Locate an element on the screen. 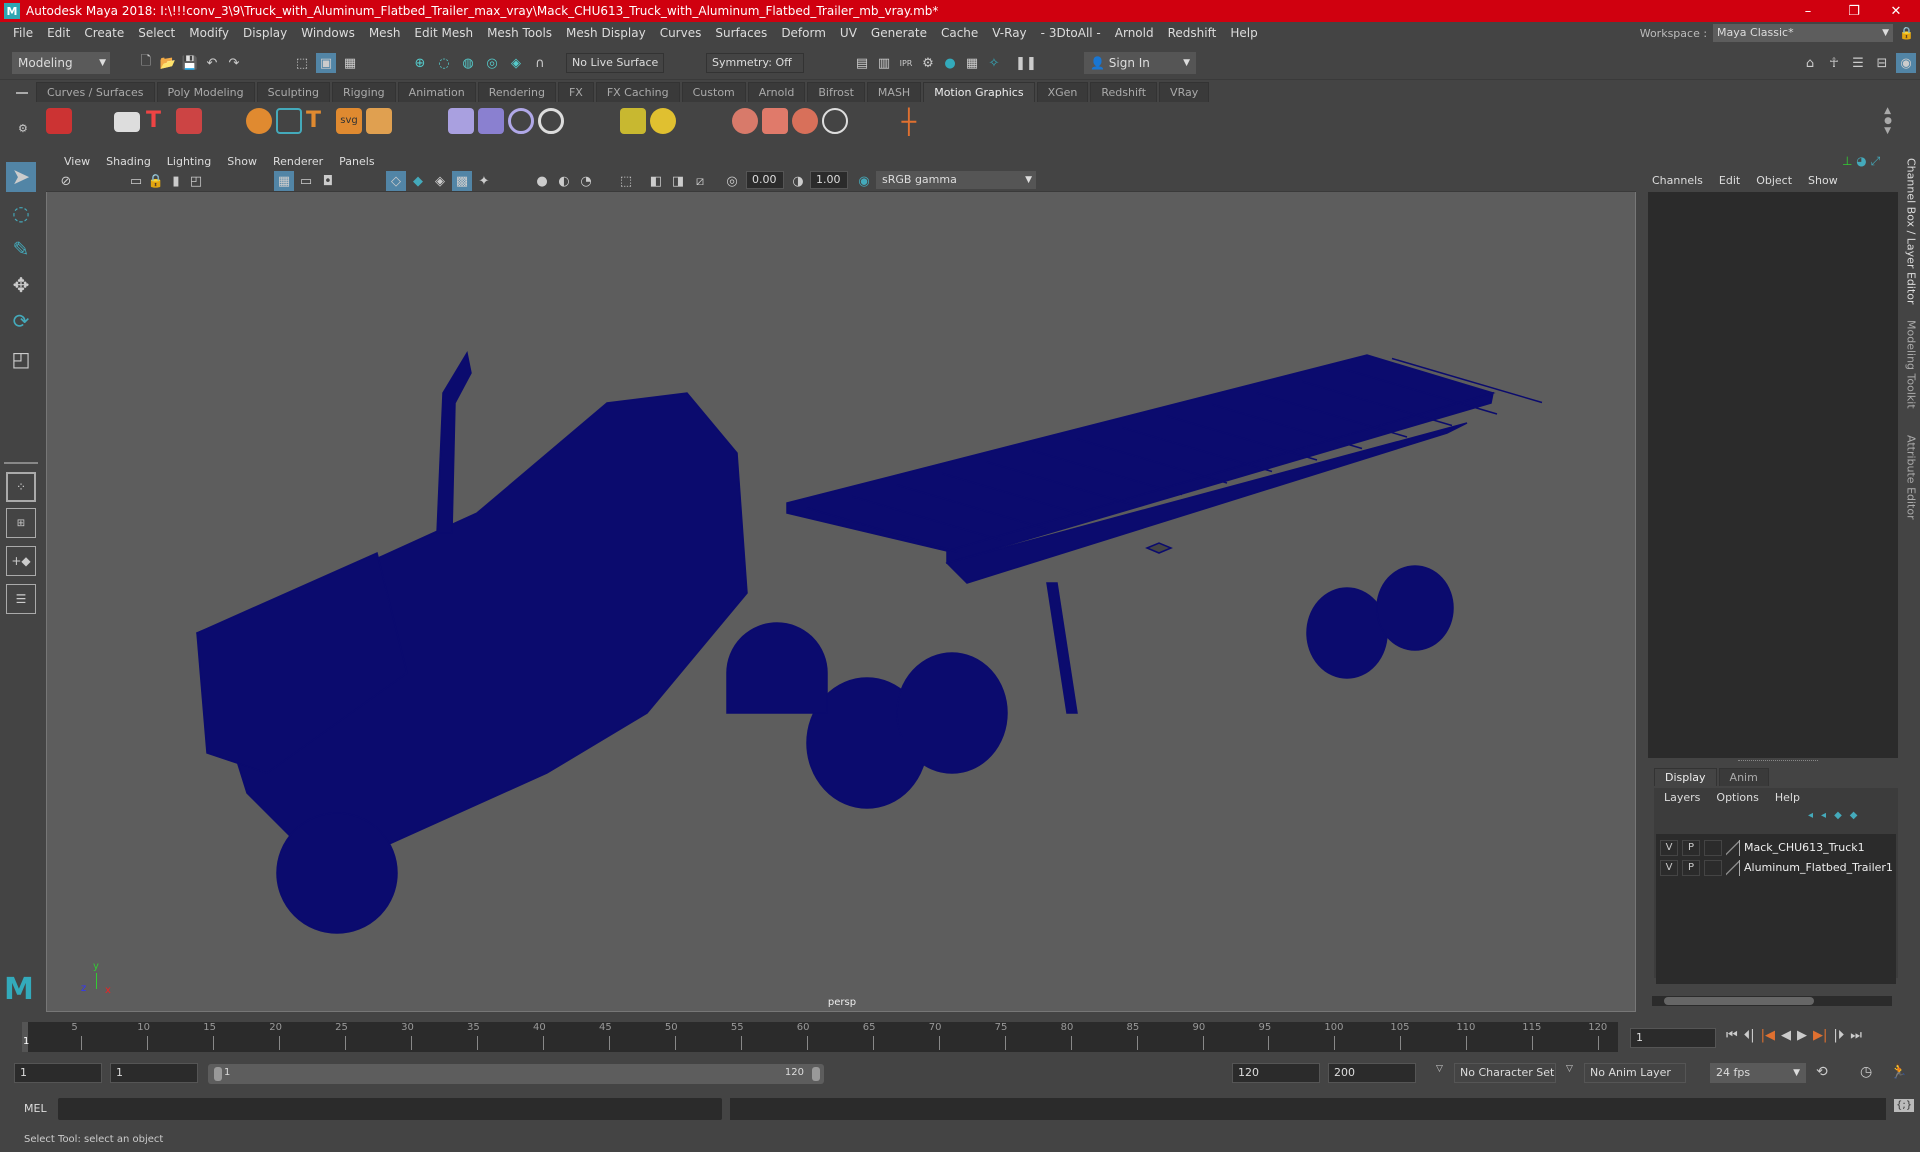  paint-select-tool-icon: ✎ is located at coordinates (21, 249).